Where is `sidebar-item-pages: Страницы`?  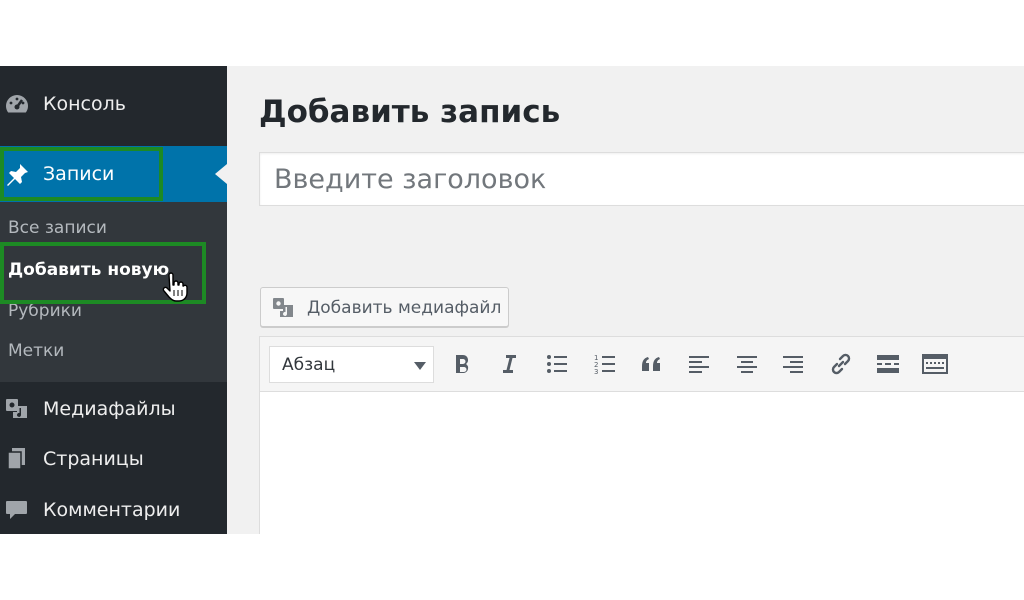 sidebar-item-pages: Страницы is located at coordinates (113, 459).